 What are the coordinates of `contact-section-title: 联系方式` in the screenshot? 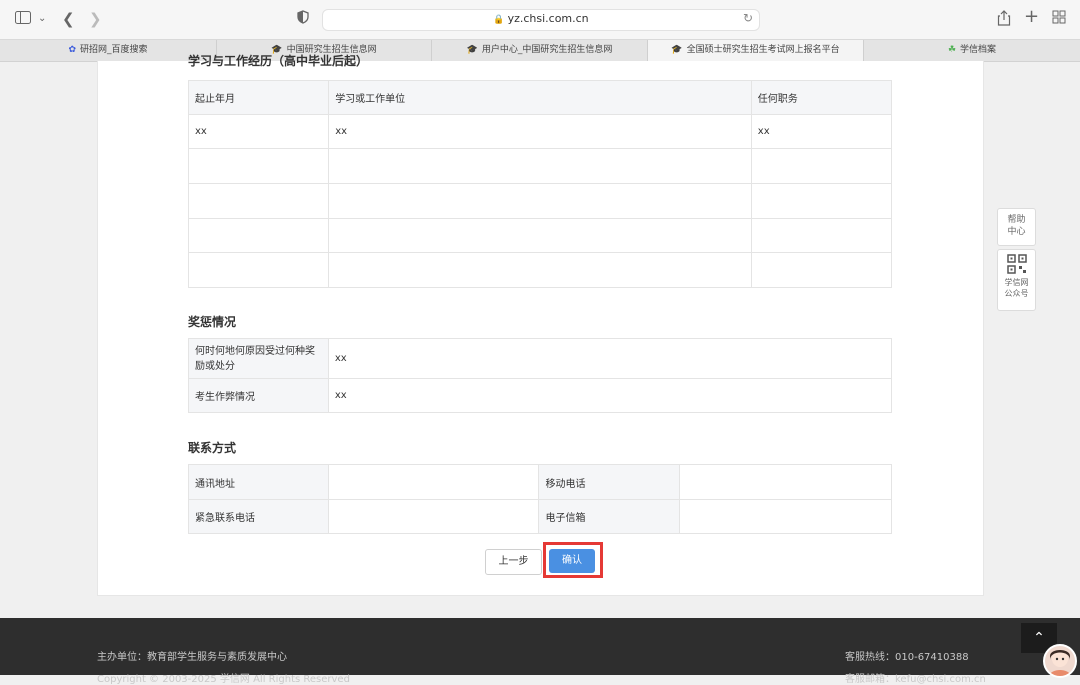 It's located at (212, 448).